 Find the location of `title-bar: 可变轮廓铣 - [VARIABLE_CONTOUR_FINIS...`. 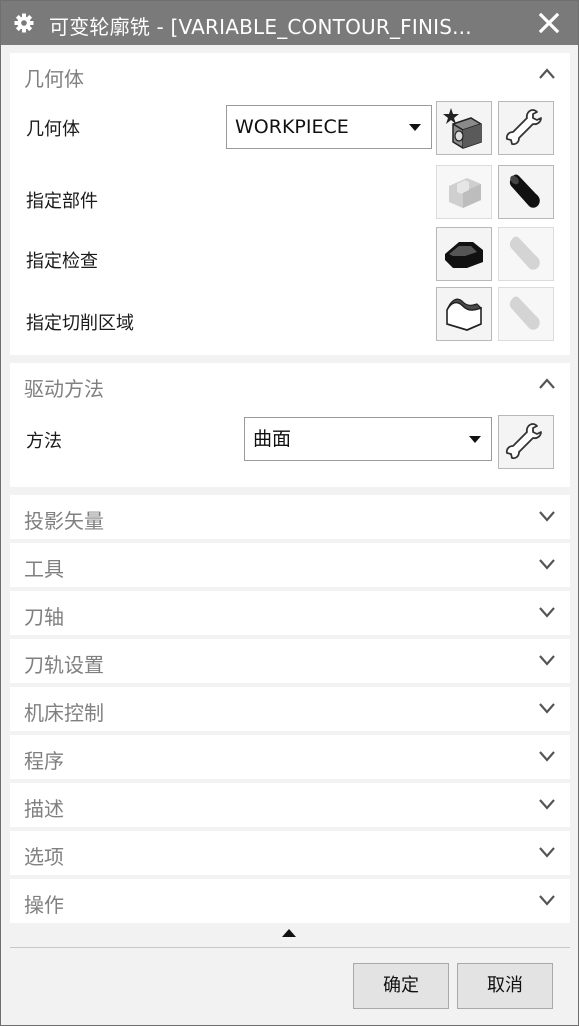

title-bar: 可变轮廓铣 - [VARIABLE_CONTOUR_FINIS... is located at coordinates (289, 23).